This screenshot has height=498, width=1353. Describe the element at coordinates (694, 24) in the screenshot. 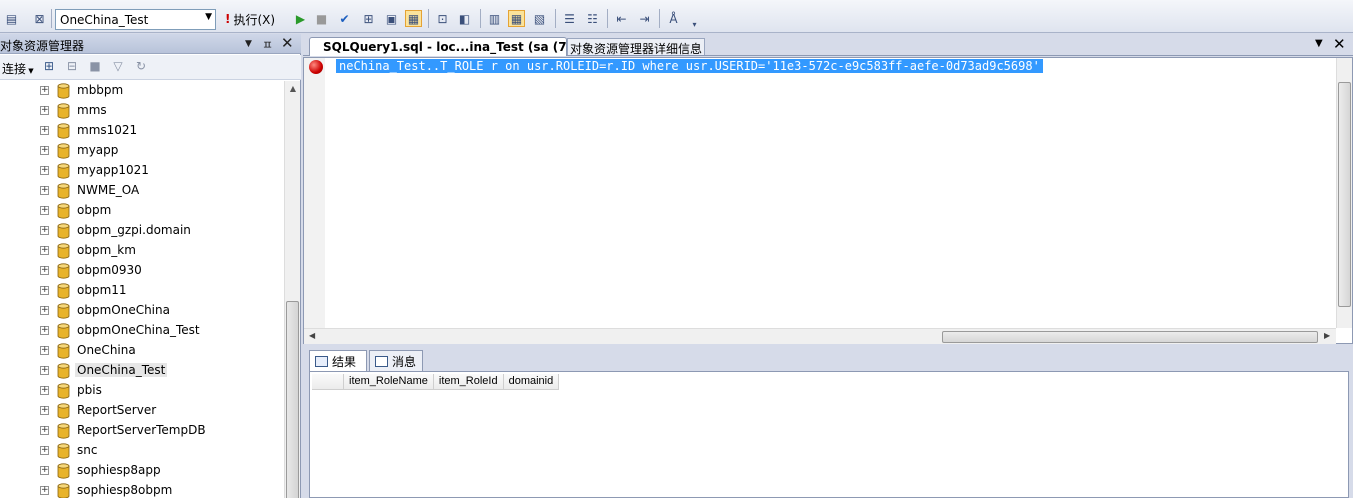

I see `toolbar-overflow-icon: ▾` at that location.